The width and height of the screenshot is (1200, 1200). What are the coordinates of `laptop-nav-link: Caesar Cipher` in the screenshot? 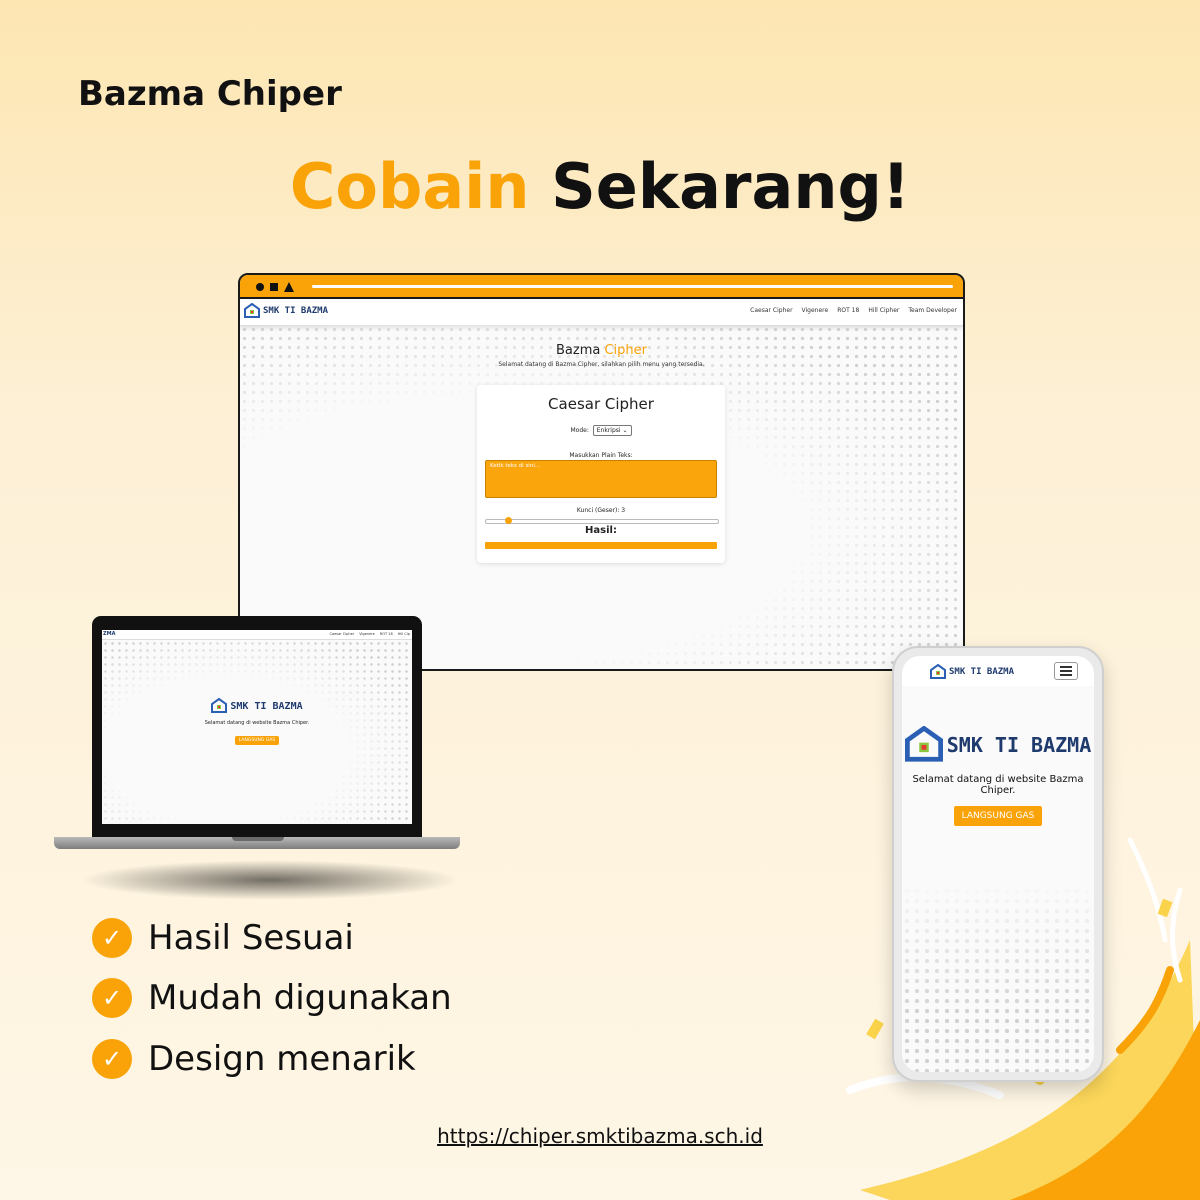 It's located at (342, 634).